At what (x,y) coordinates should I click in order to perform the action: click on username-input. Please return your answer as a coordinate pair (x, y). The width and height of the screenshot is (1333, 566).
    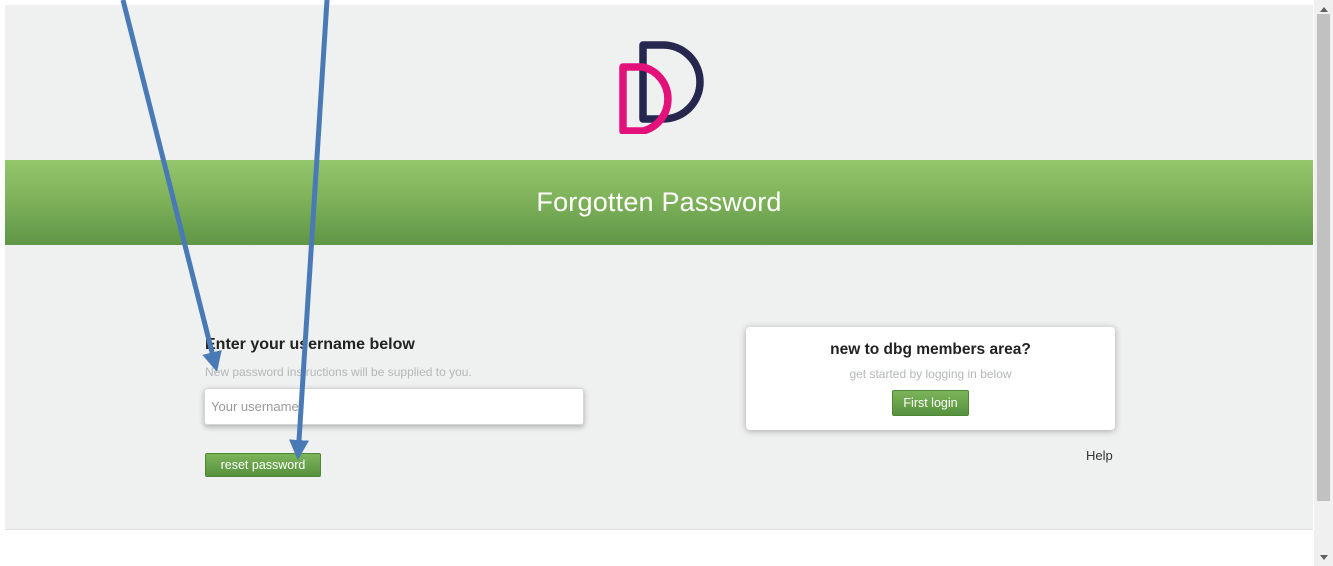
    Looking at the image, I should click on (394, 406).